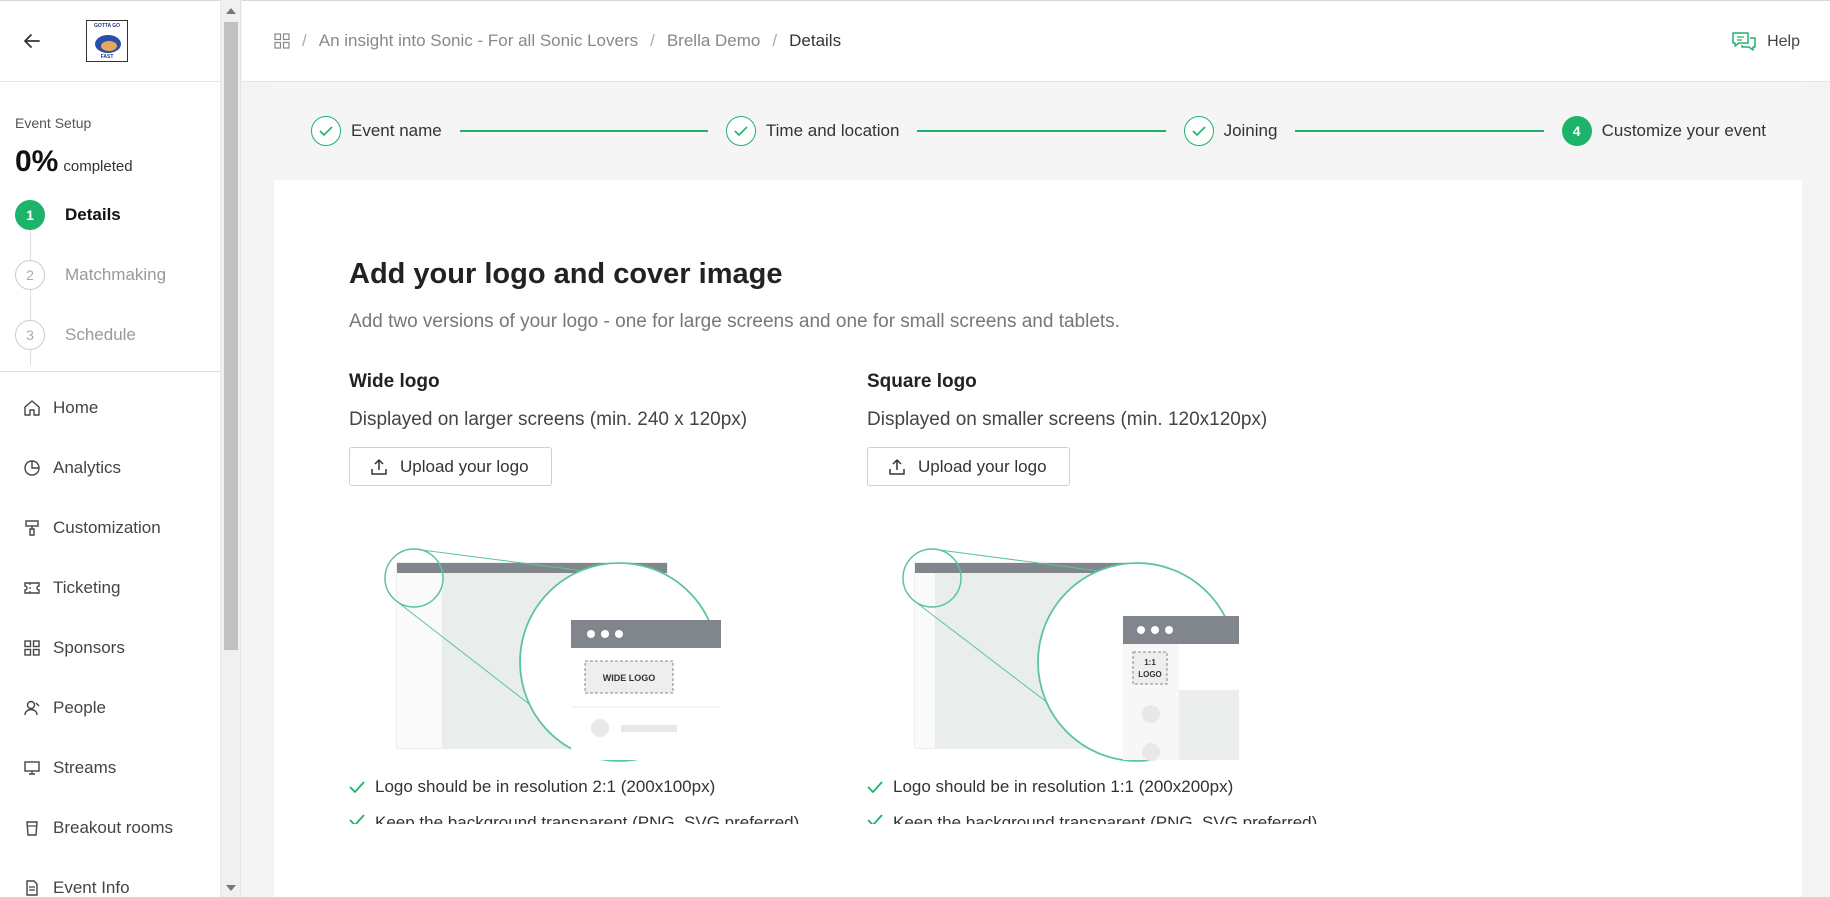 The height and width of the screenshot is (897, 1830). I want to click on grid-icon, so click(32, 648).